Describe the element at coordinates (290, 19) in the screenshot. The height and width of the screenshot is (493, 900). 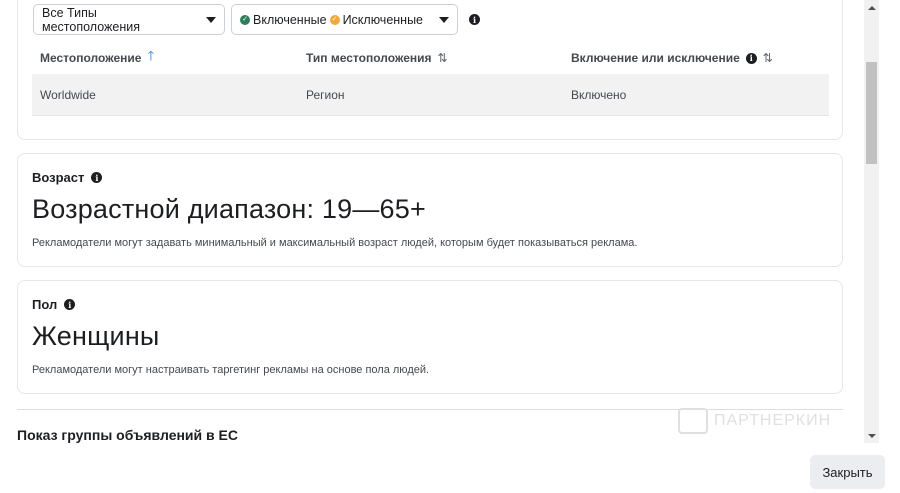
I see `included-label: Включенные` at that location.